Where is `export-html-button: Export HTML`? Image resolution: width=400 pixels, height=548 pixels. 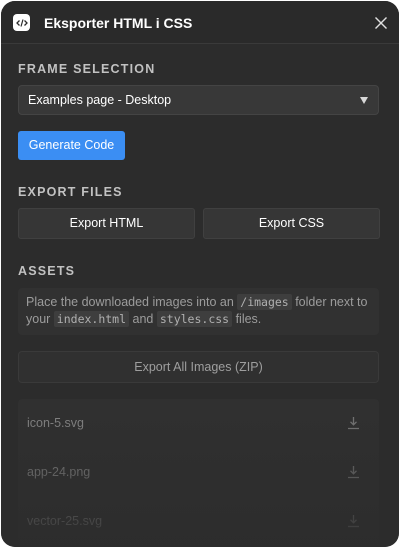
export-html-button: Export HTML is located at coordinates (106, 223).